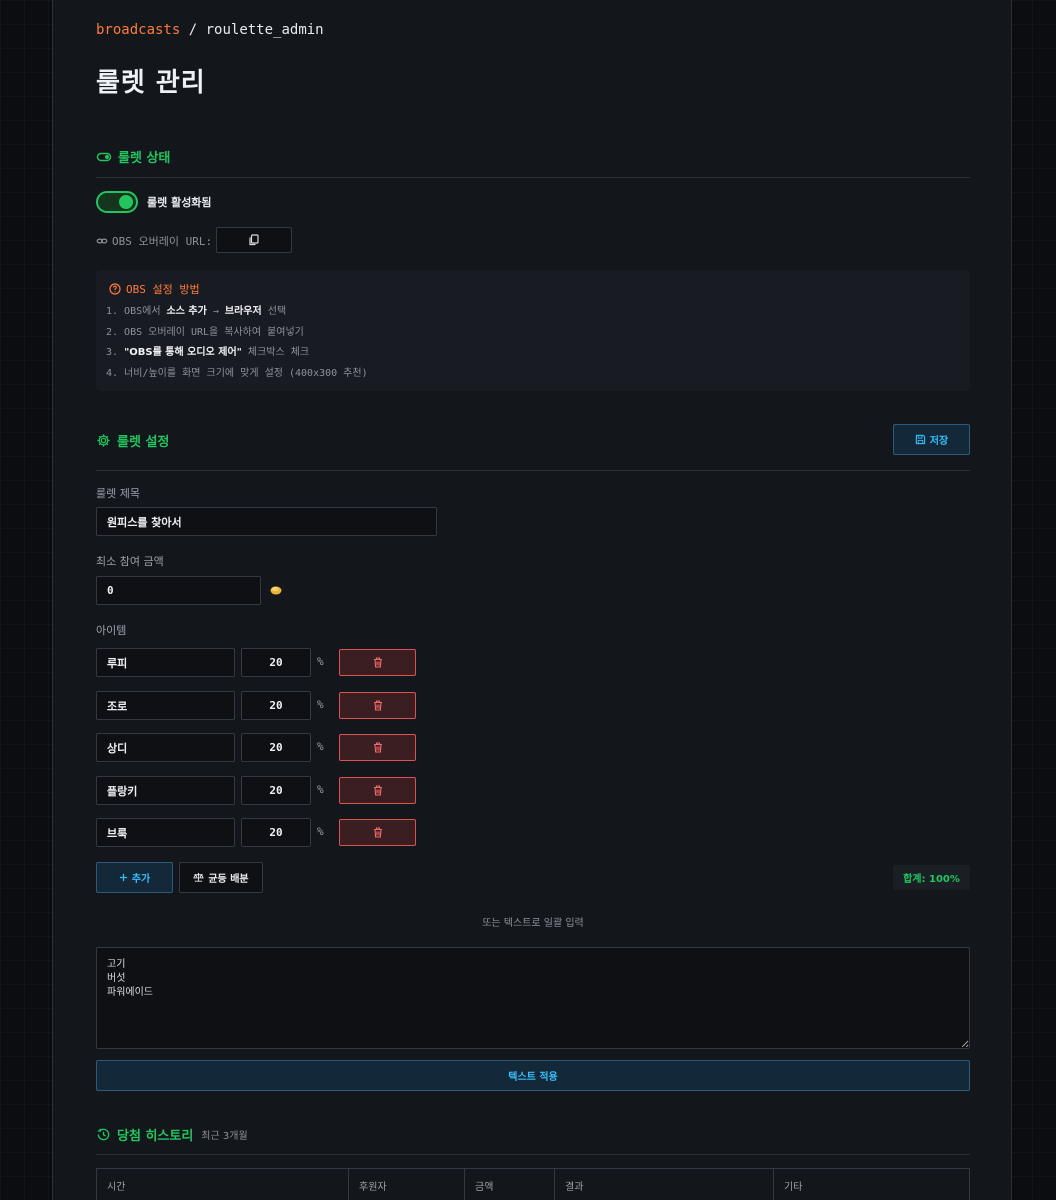 This screenshot has height=1200, width=1056. What do you see at coordinates (533, 470) in the screenshot?
I see `settings-divider` at bounding box center [533, 470].